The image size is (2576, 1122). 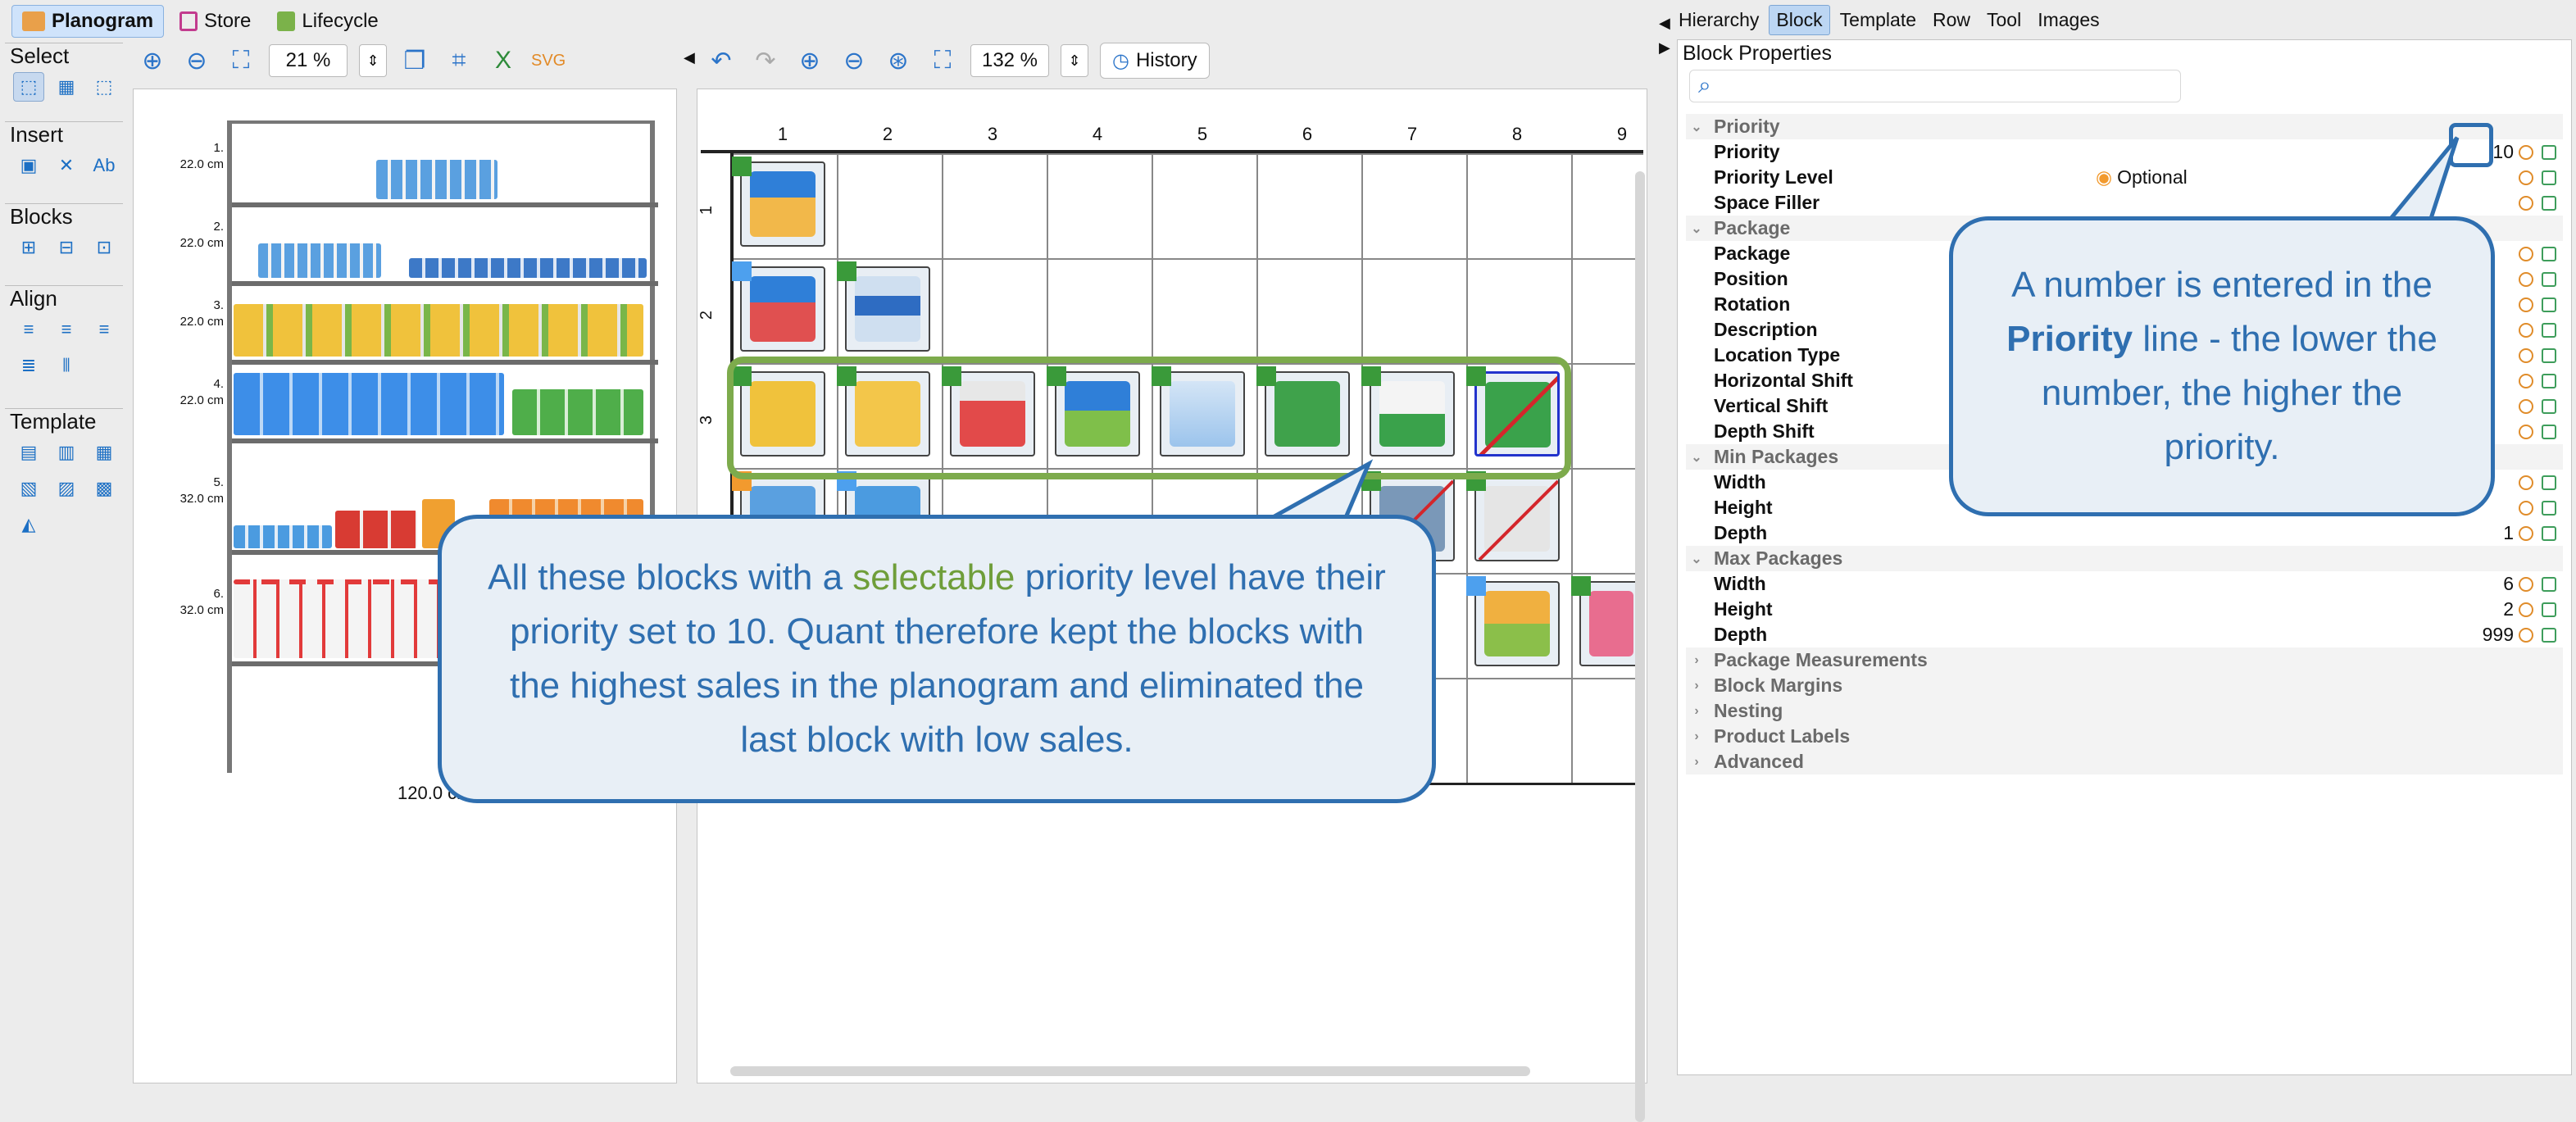 I want to click on property-row: Height 2, so click(x=2124, y=609).